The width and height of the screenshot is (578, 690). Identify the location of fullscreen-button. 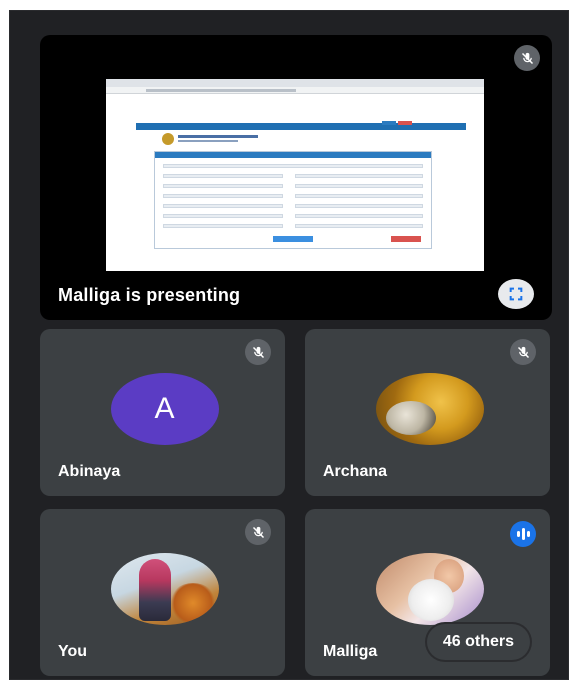
(516, 294).